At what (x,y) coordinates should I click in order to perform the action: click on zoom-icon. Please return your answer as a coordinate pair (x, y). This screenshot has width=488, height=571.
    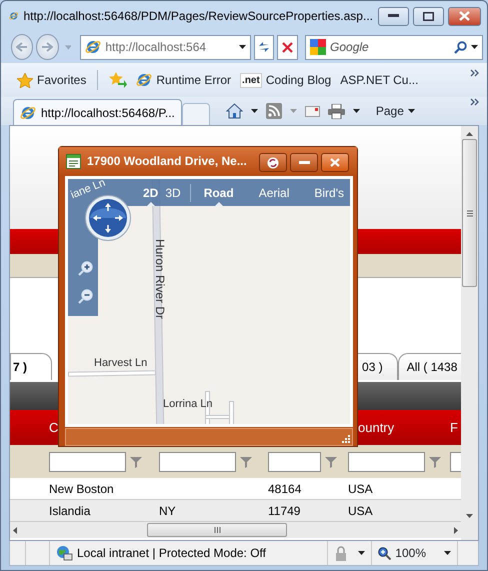
    Looking at the image, I should click on (385, 553).